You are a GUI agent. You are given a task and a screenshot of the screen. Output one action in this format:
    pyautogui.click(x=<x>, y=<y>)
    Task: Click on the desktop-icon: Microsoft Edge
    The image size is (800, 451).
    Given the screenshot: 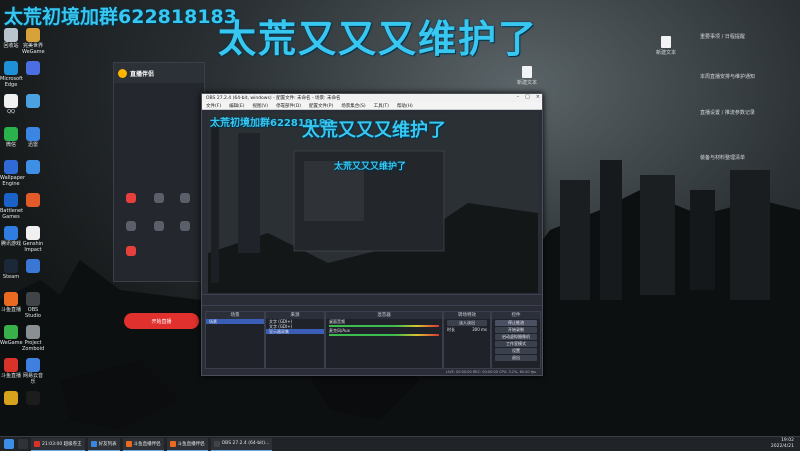 What is the action you would take?
    pyautogui.click(x=11, y=74)
    